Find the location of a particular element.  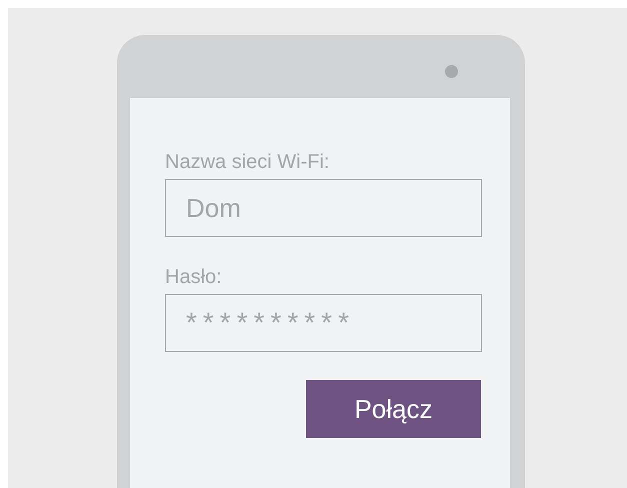

field-label: Hasło: is located at coordinates (193, 277).